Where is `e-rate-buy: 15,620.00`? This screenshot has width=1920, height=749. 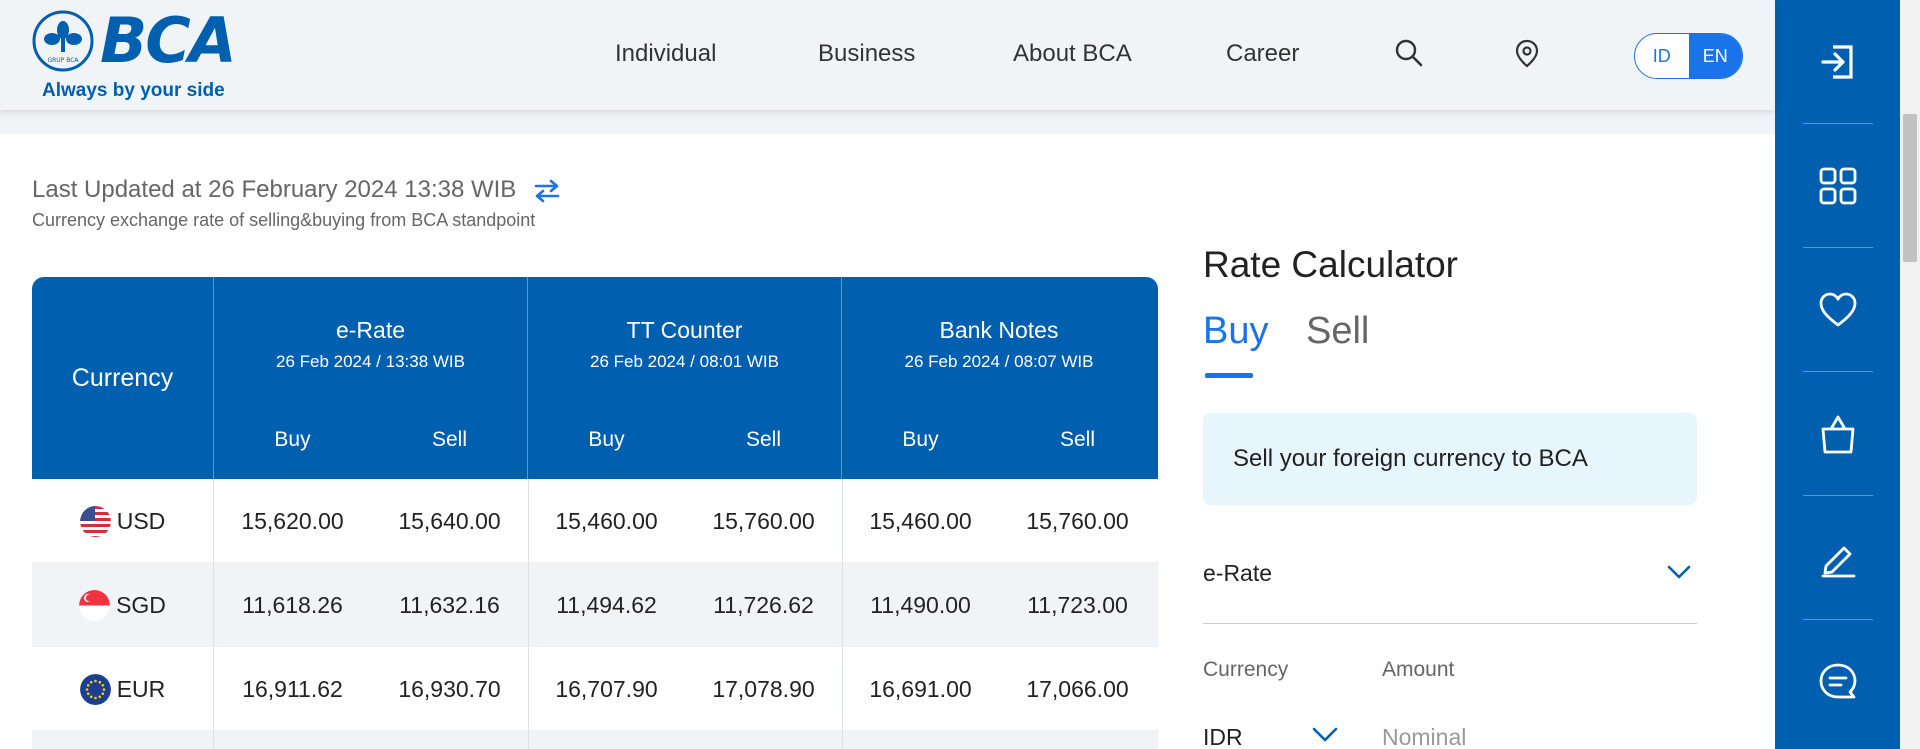 e-rate-buy: 15,620.00 is located at coordinates (292, 520).